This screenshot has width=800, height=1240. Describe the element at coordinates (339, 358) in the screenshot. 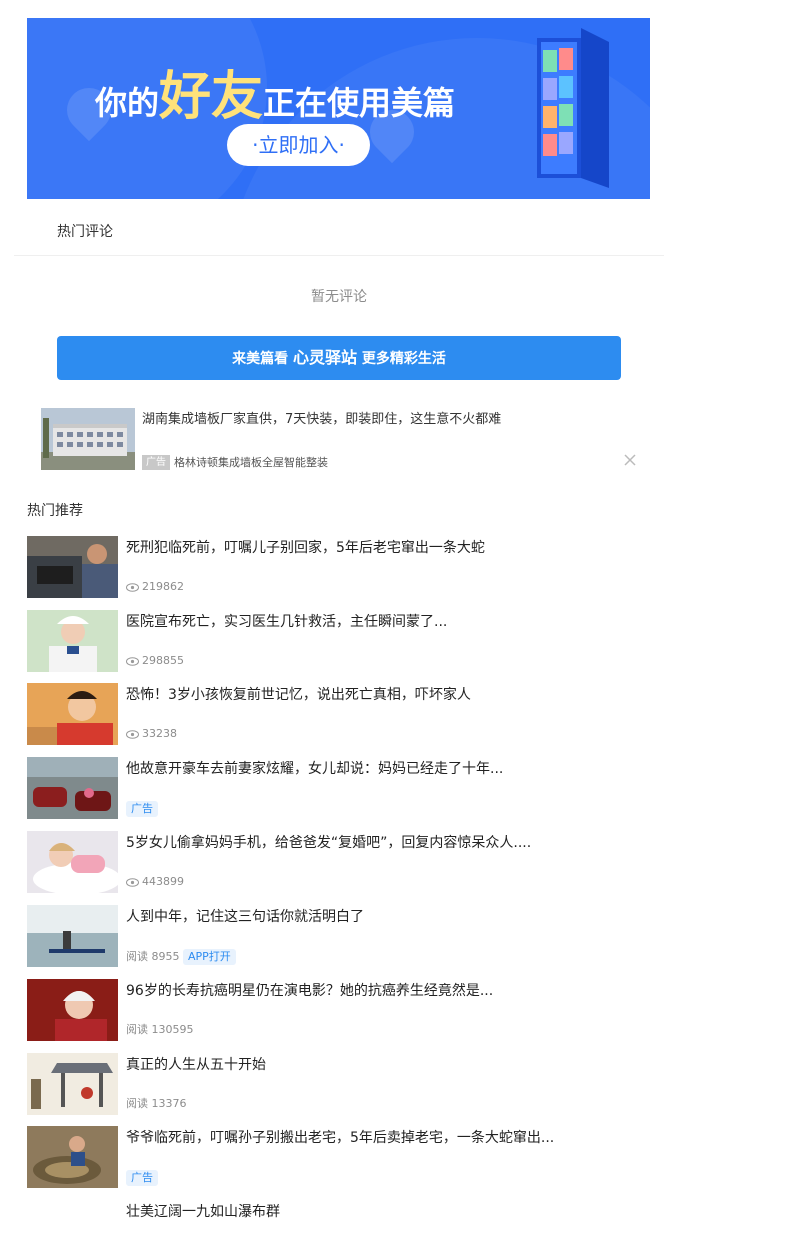

I see `open-app-button: 来美篇看 心灵驿站 更多精彩生活` at that location.